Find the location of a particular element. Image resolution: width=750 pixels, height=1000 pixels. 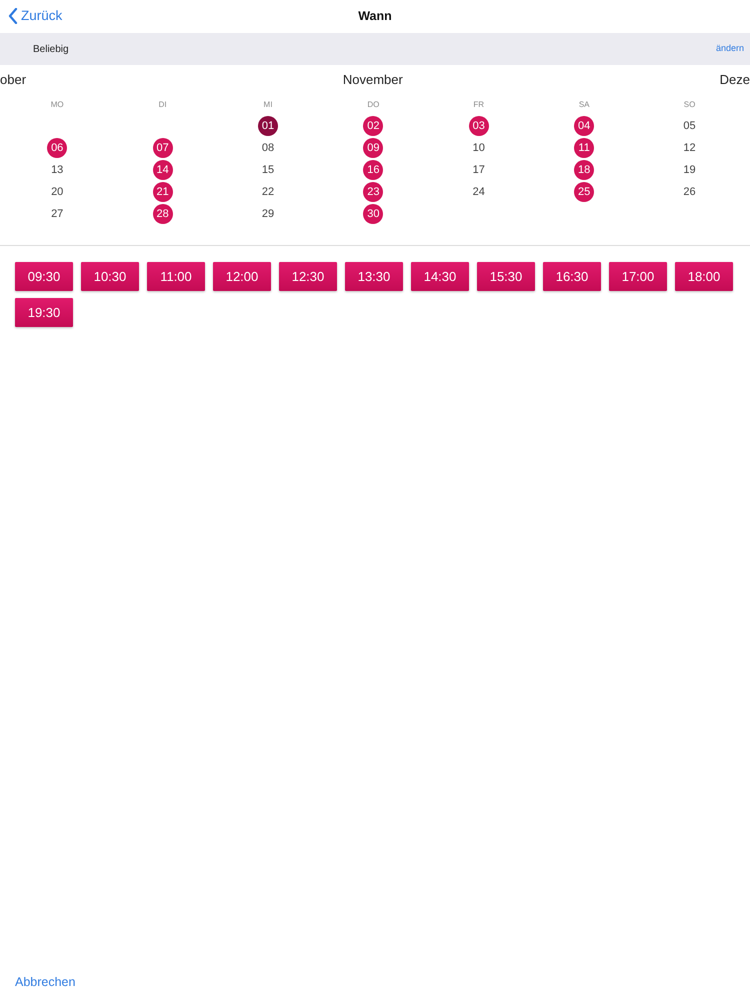

calendar-day: 05 is located at coordinates (690, 126).